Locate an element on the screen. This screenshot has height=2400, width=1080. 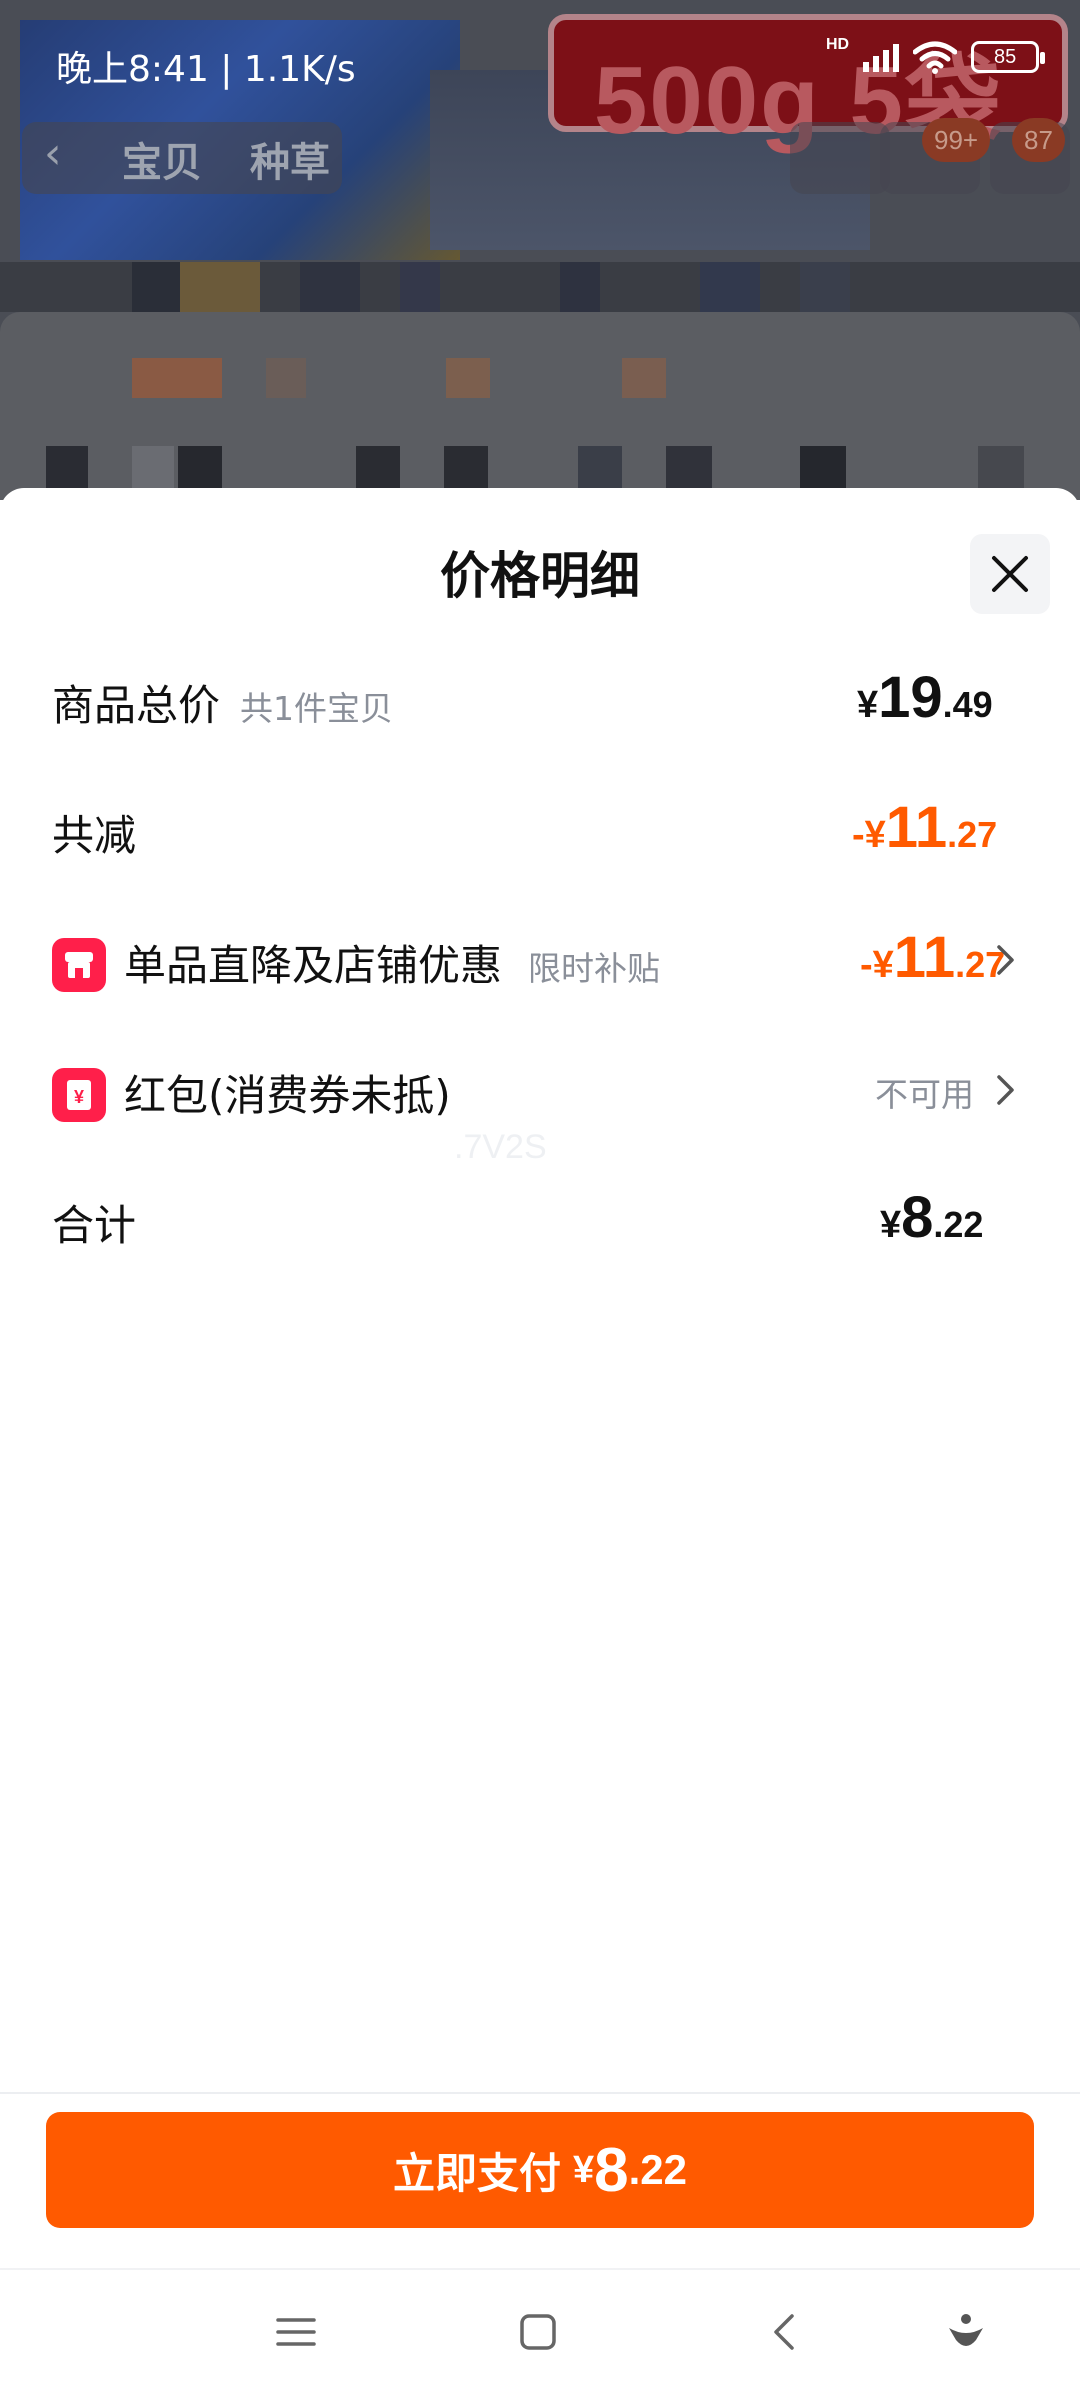
signal-icon is located at coordinates (881, 57).